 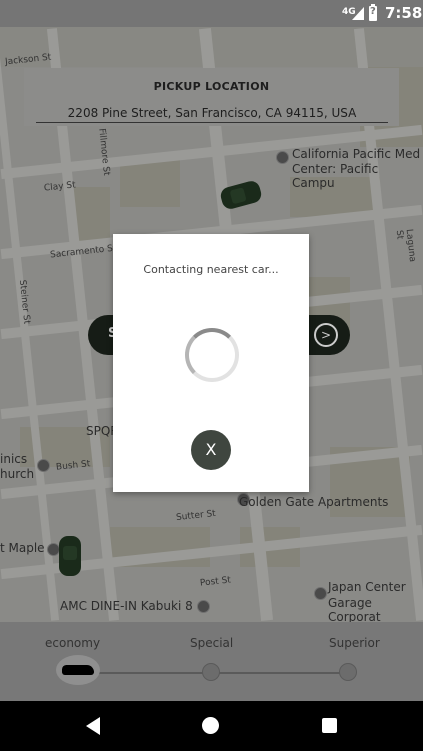 I want to click on navigation-bar, so click(x=211, y=726).